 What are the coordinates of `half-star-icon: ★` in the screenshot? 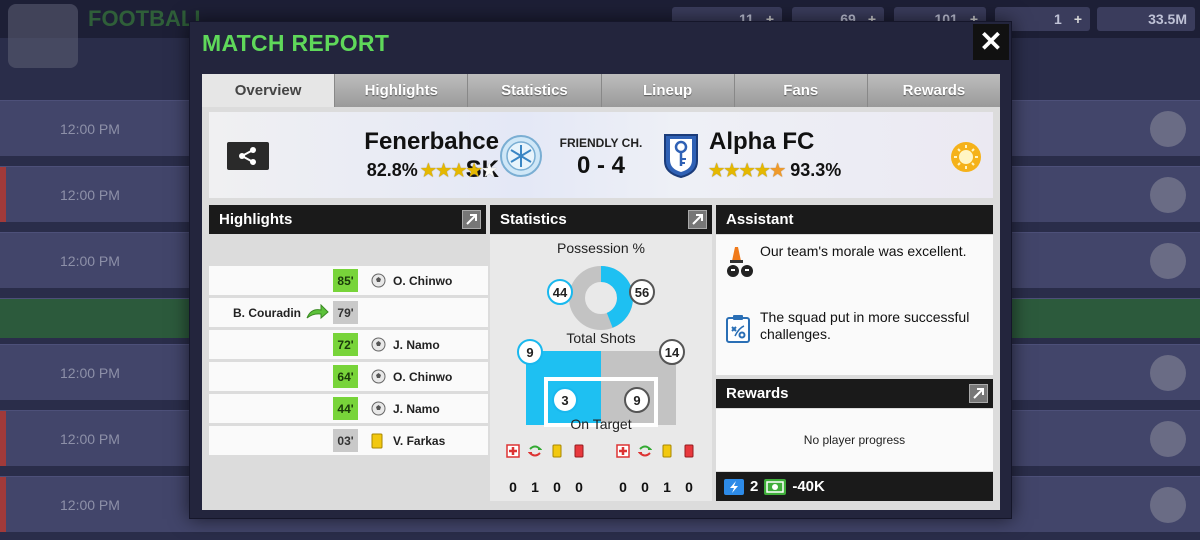 It's located at (778, 170).